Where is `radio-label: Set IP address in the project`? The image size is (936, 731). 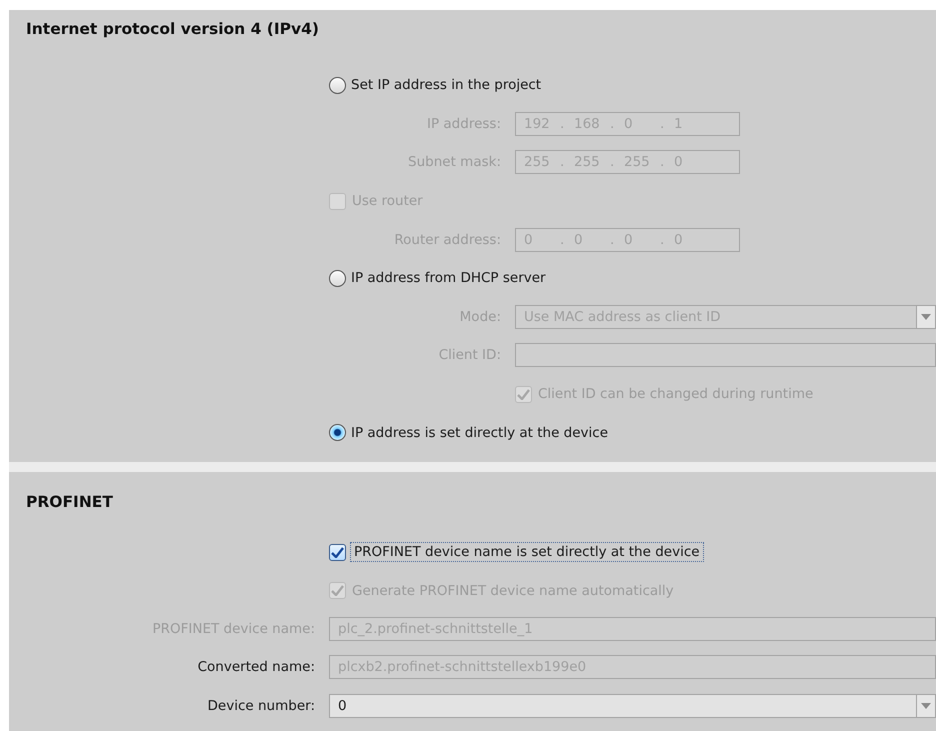
radio-label: Set IP address in the project is located at coordinates (446, 85).